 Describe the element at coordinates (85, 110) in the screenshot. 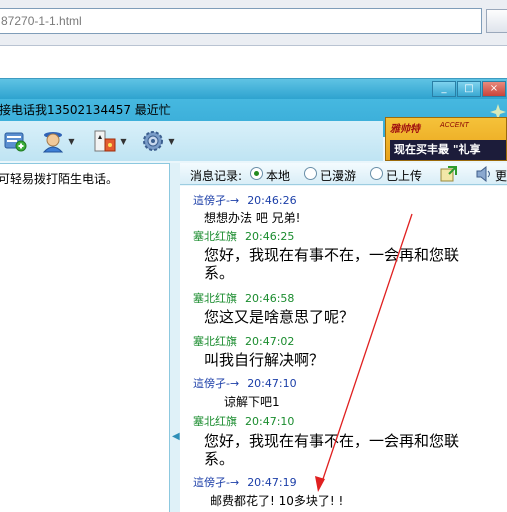

I see `window-title: 接电话我13502134457 最近忙` at that location.